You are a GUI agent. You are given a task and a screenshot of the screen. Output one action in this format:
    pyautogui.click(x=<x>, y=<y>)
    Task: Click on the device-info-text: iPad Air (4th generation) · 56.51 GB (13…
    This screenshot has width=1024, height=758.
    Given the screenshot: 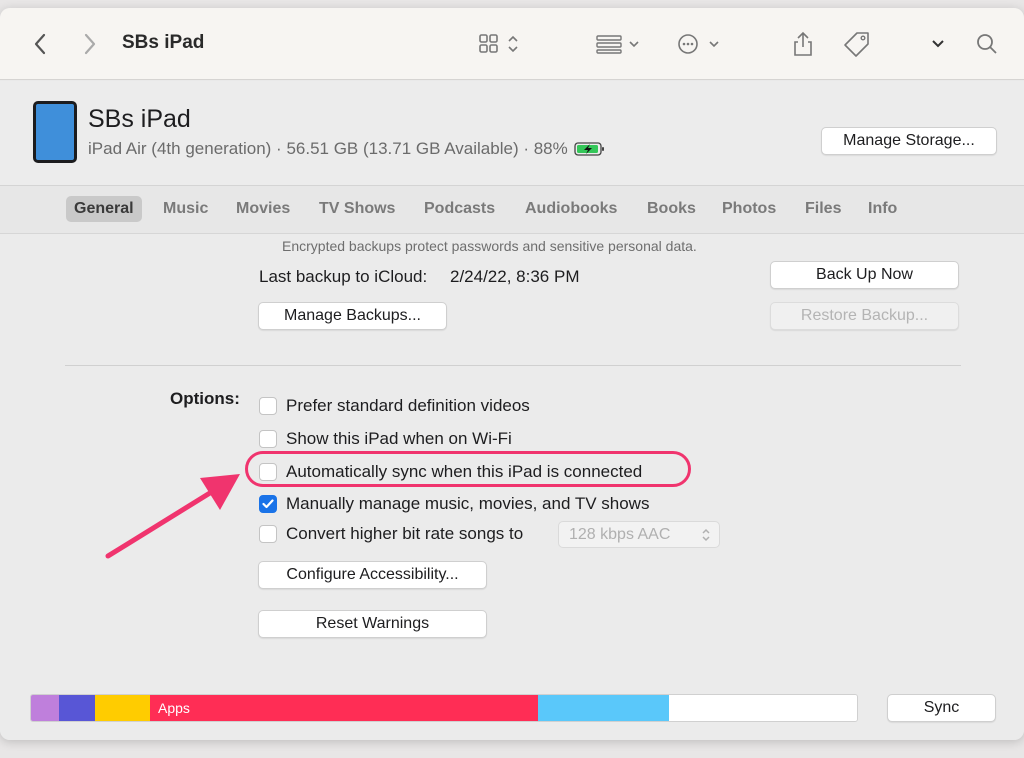 What is the action you would take?
    pyautogui.click(x=328, y=148)
    